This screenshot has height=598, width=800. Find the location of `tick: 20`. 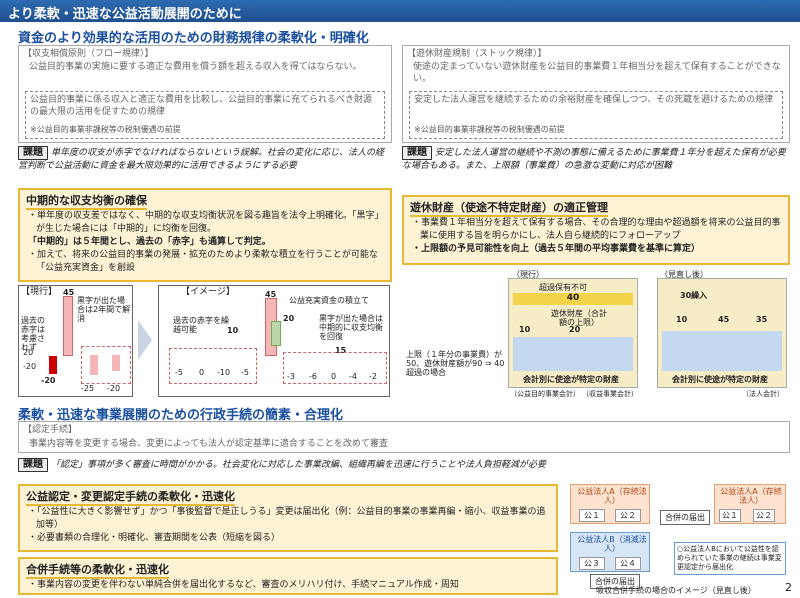

tick: 20 is located at coordinates (28, 352).